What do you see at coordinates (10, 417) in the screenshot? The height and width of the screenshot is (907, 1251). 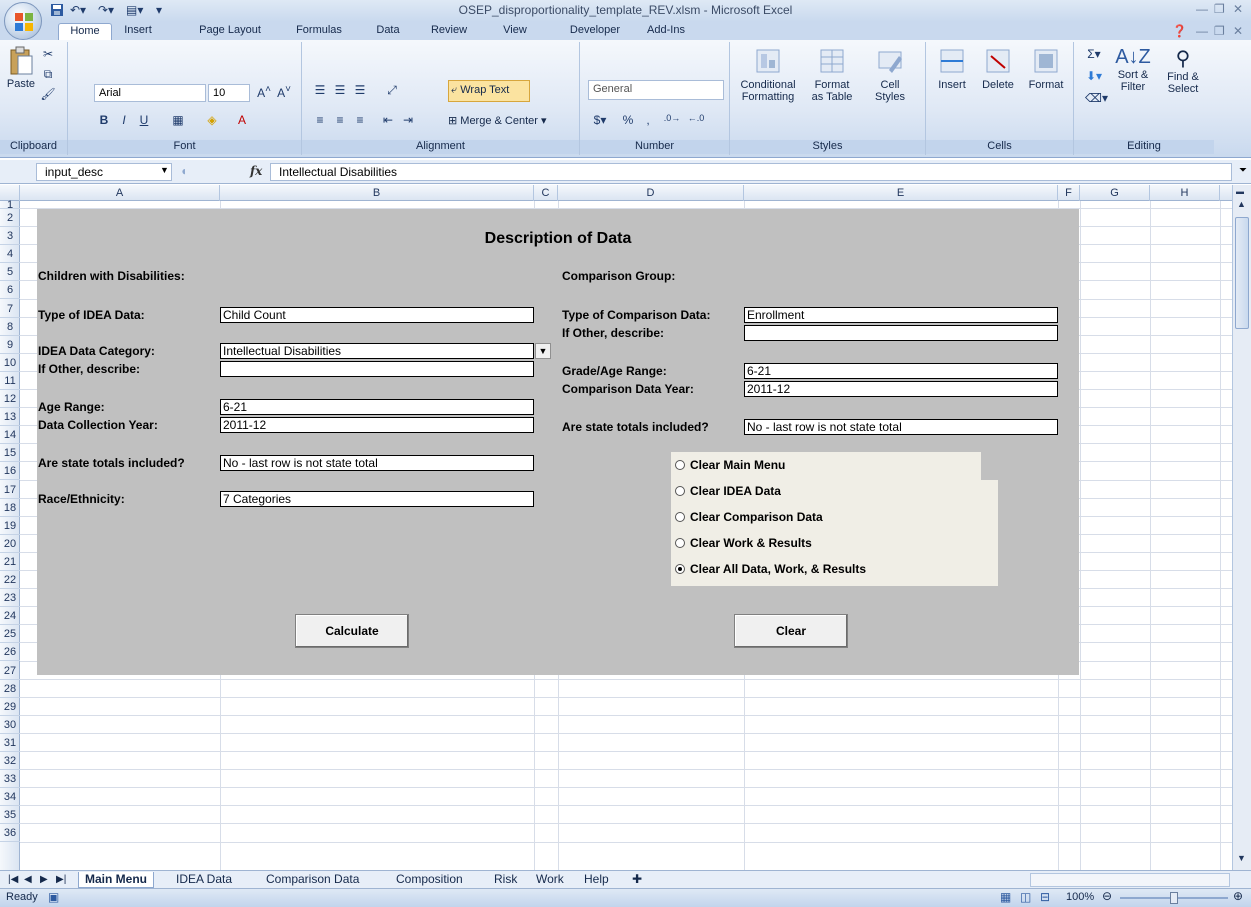 I see `row-header: 13` at bounding box center [10, 417].